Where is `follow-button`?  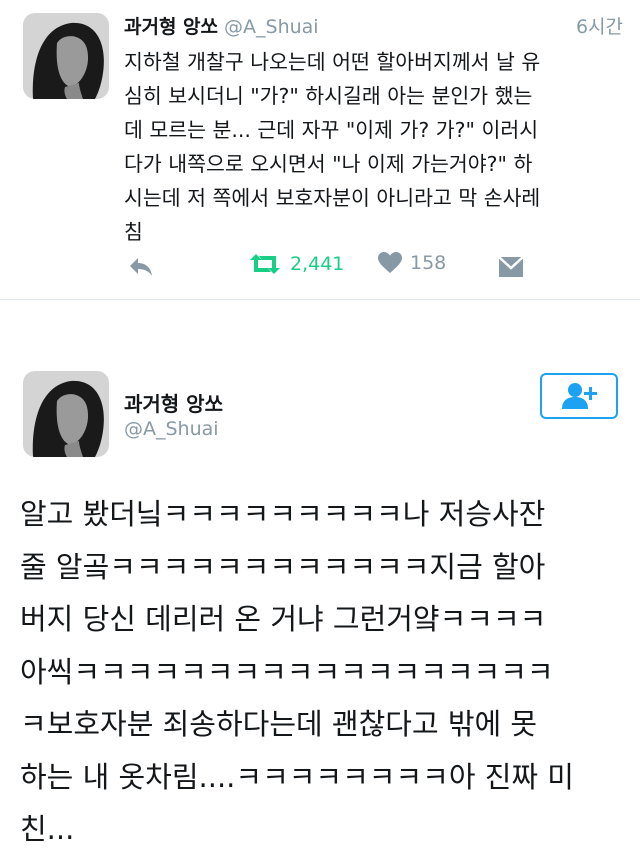 follow-button is located at coordinates (579, 396).